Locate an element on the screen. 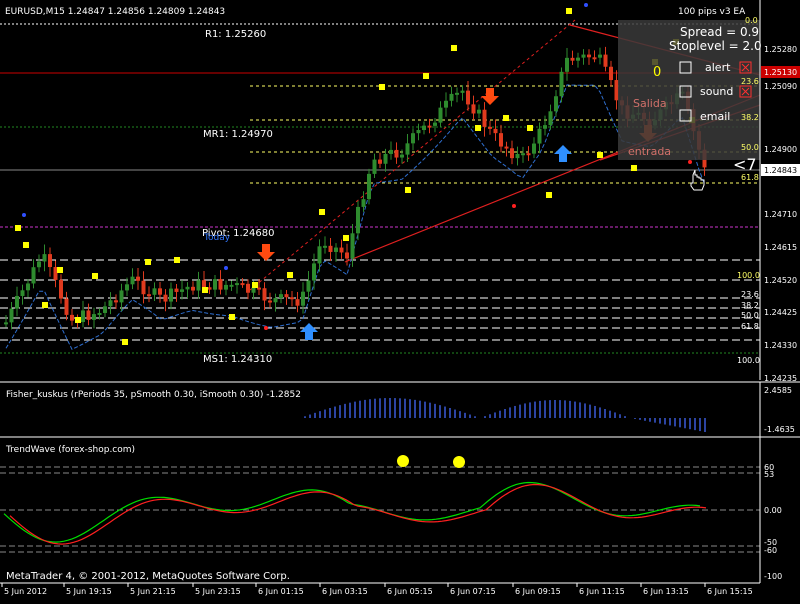 Image resolution: width=800 pixels, height=604 pixels. price-tick: 1.24900 is located at coordinates (780, 149).